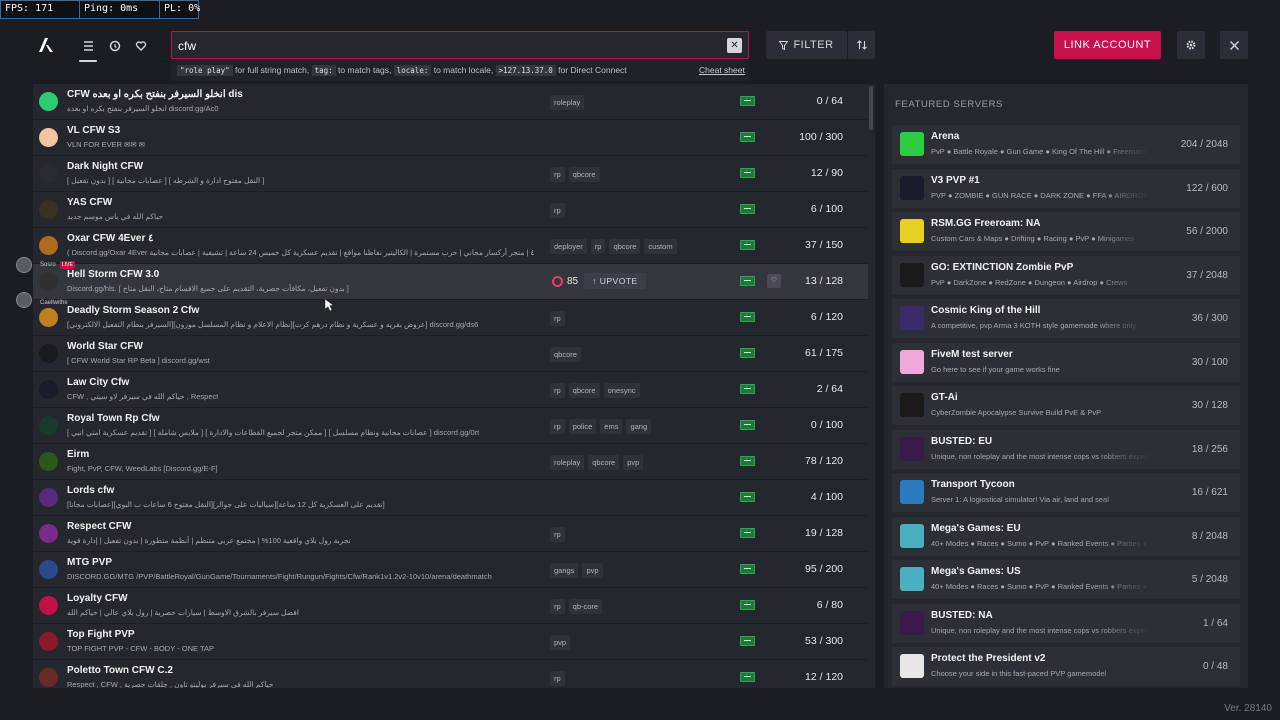 This screenshot has width=1280, height=720. I want to click on server-tag: custom, so click(660, 246).